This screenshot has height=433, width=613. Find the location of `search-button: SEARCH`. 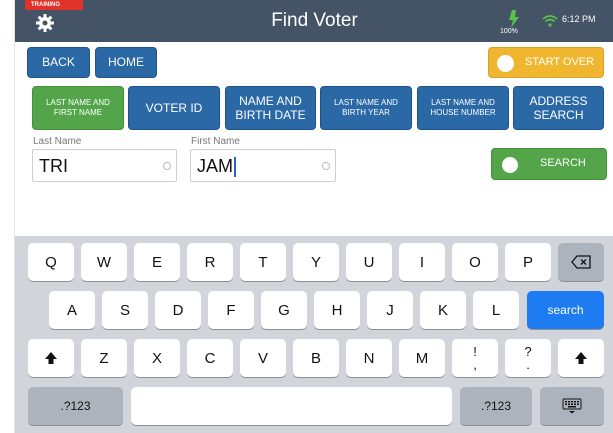

search-button: SEARCH is located at coordinates (549, 164).